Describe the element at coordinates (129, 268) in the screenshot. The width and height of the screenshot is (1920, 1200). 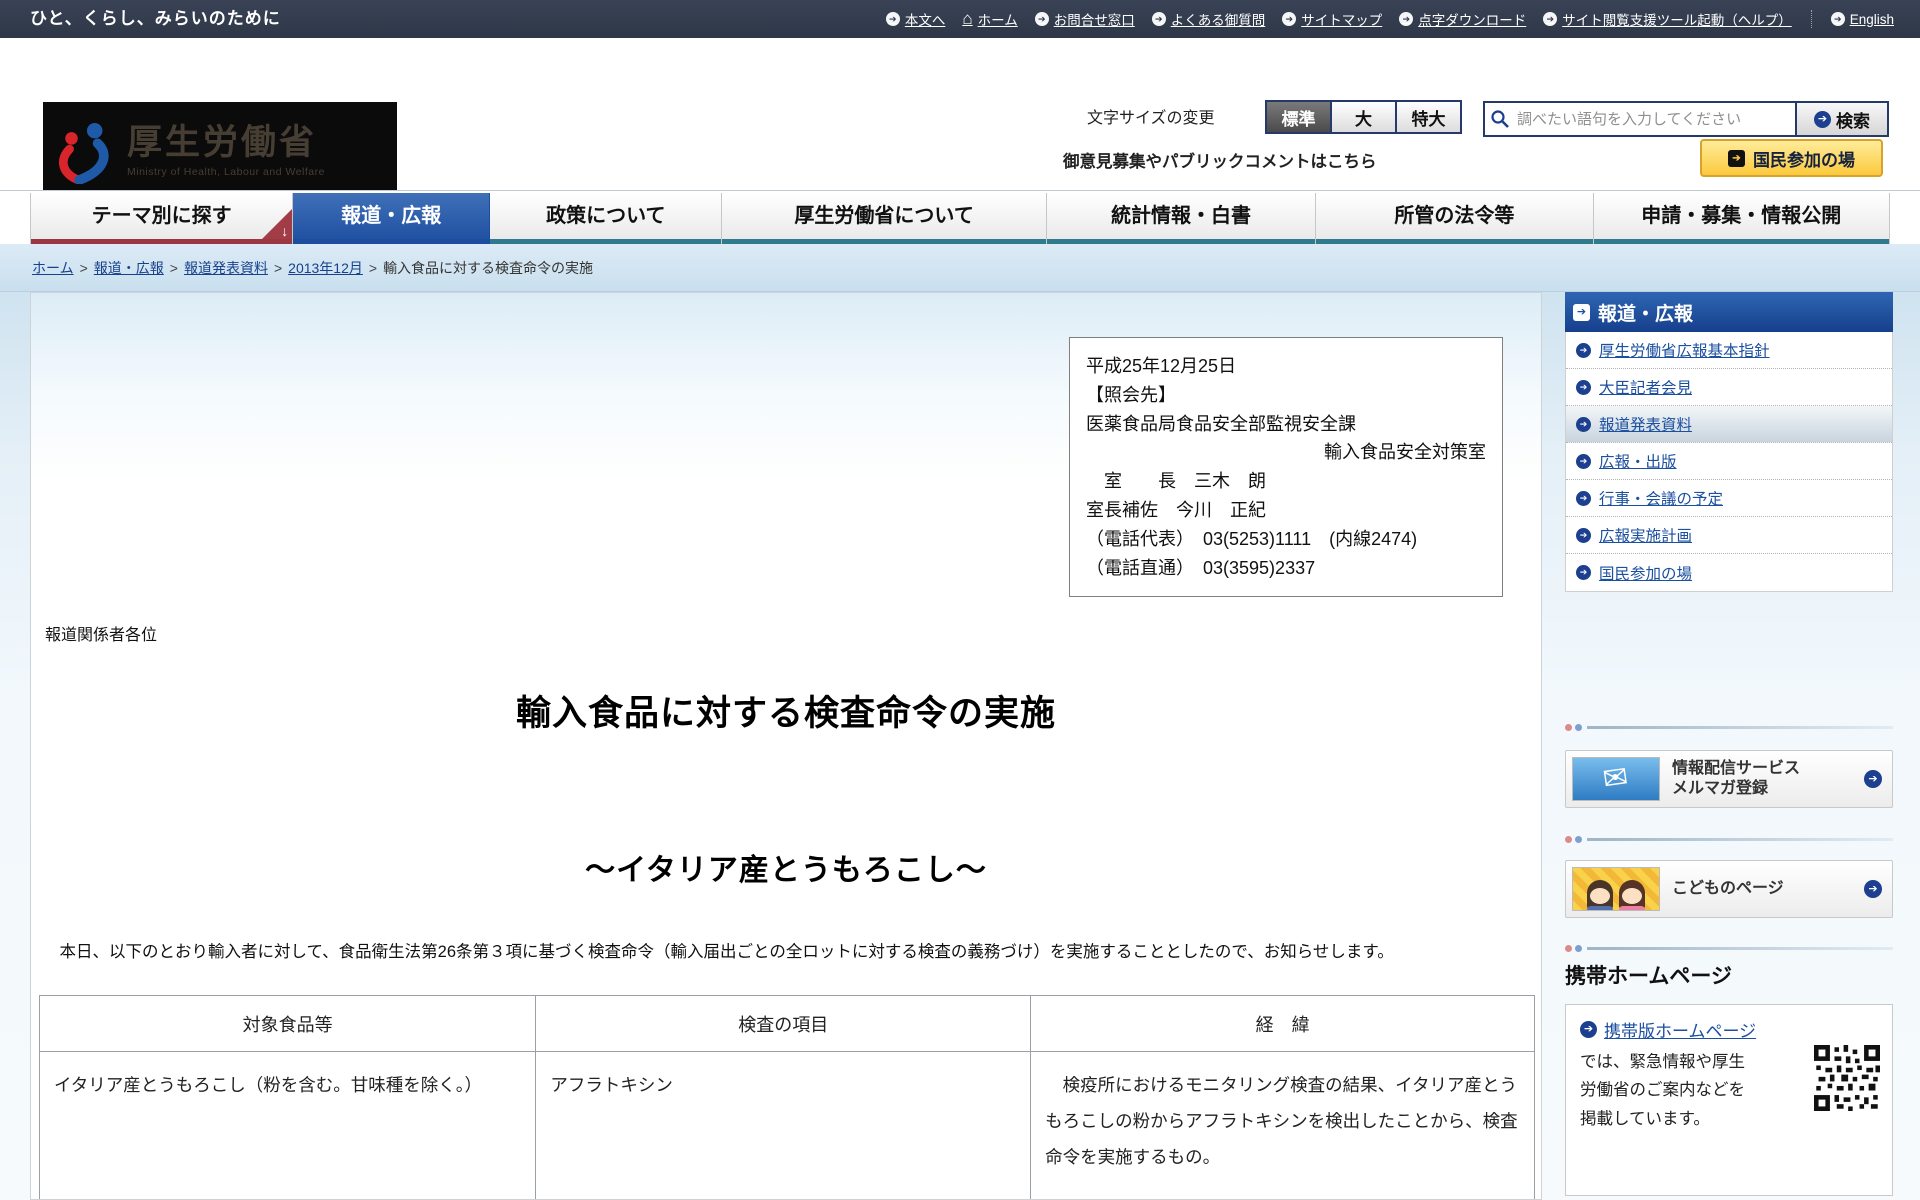
I see `breadcrumb-press: 報道・広報` at that location.